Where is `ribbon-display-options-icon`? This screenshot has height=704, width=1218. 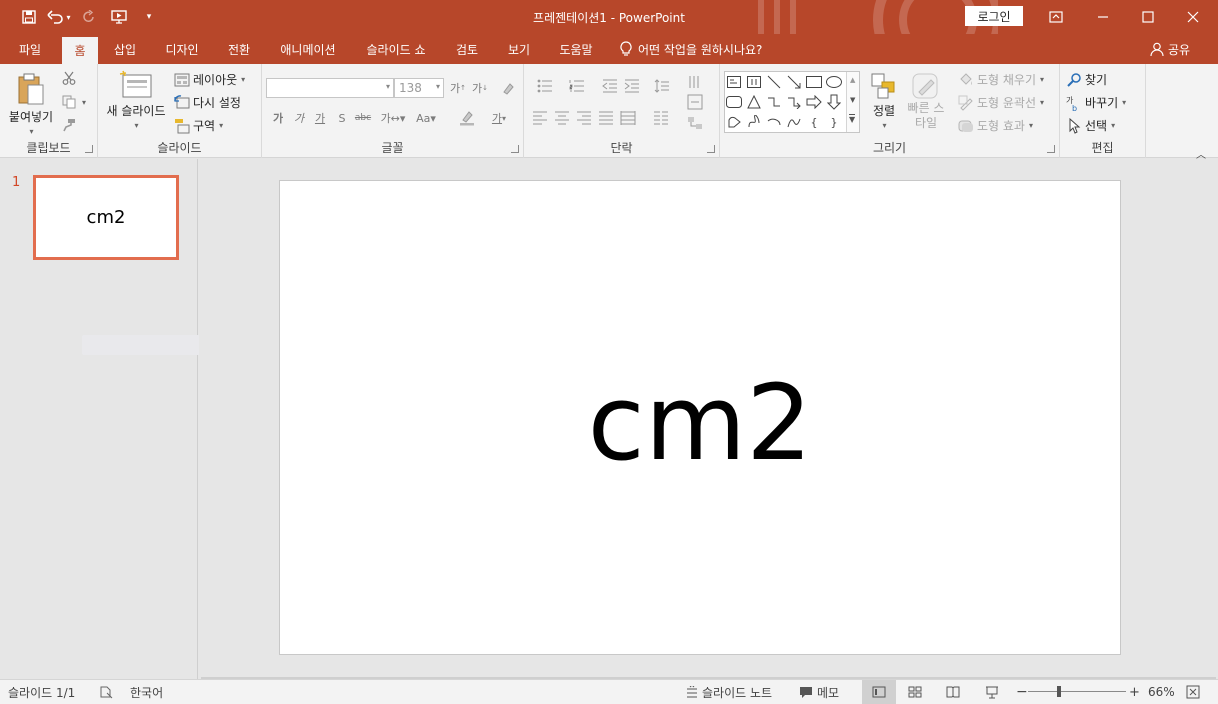 ribbon-display-options-icon is located at coordinates (1056, 17).